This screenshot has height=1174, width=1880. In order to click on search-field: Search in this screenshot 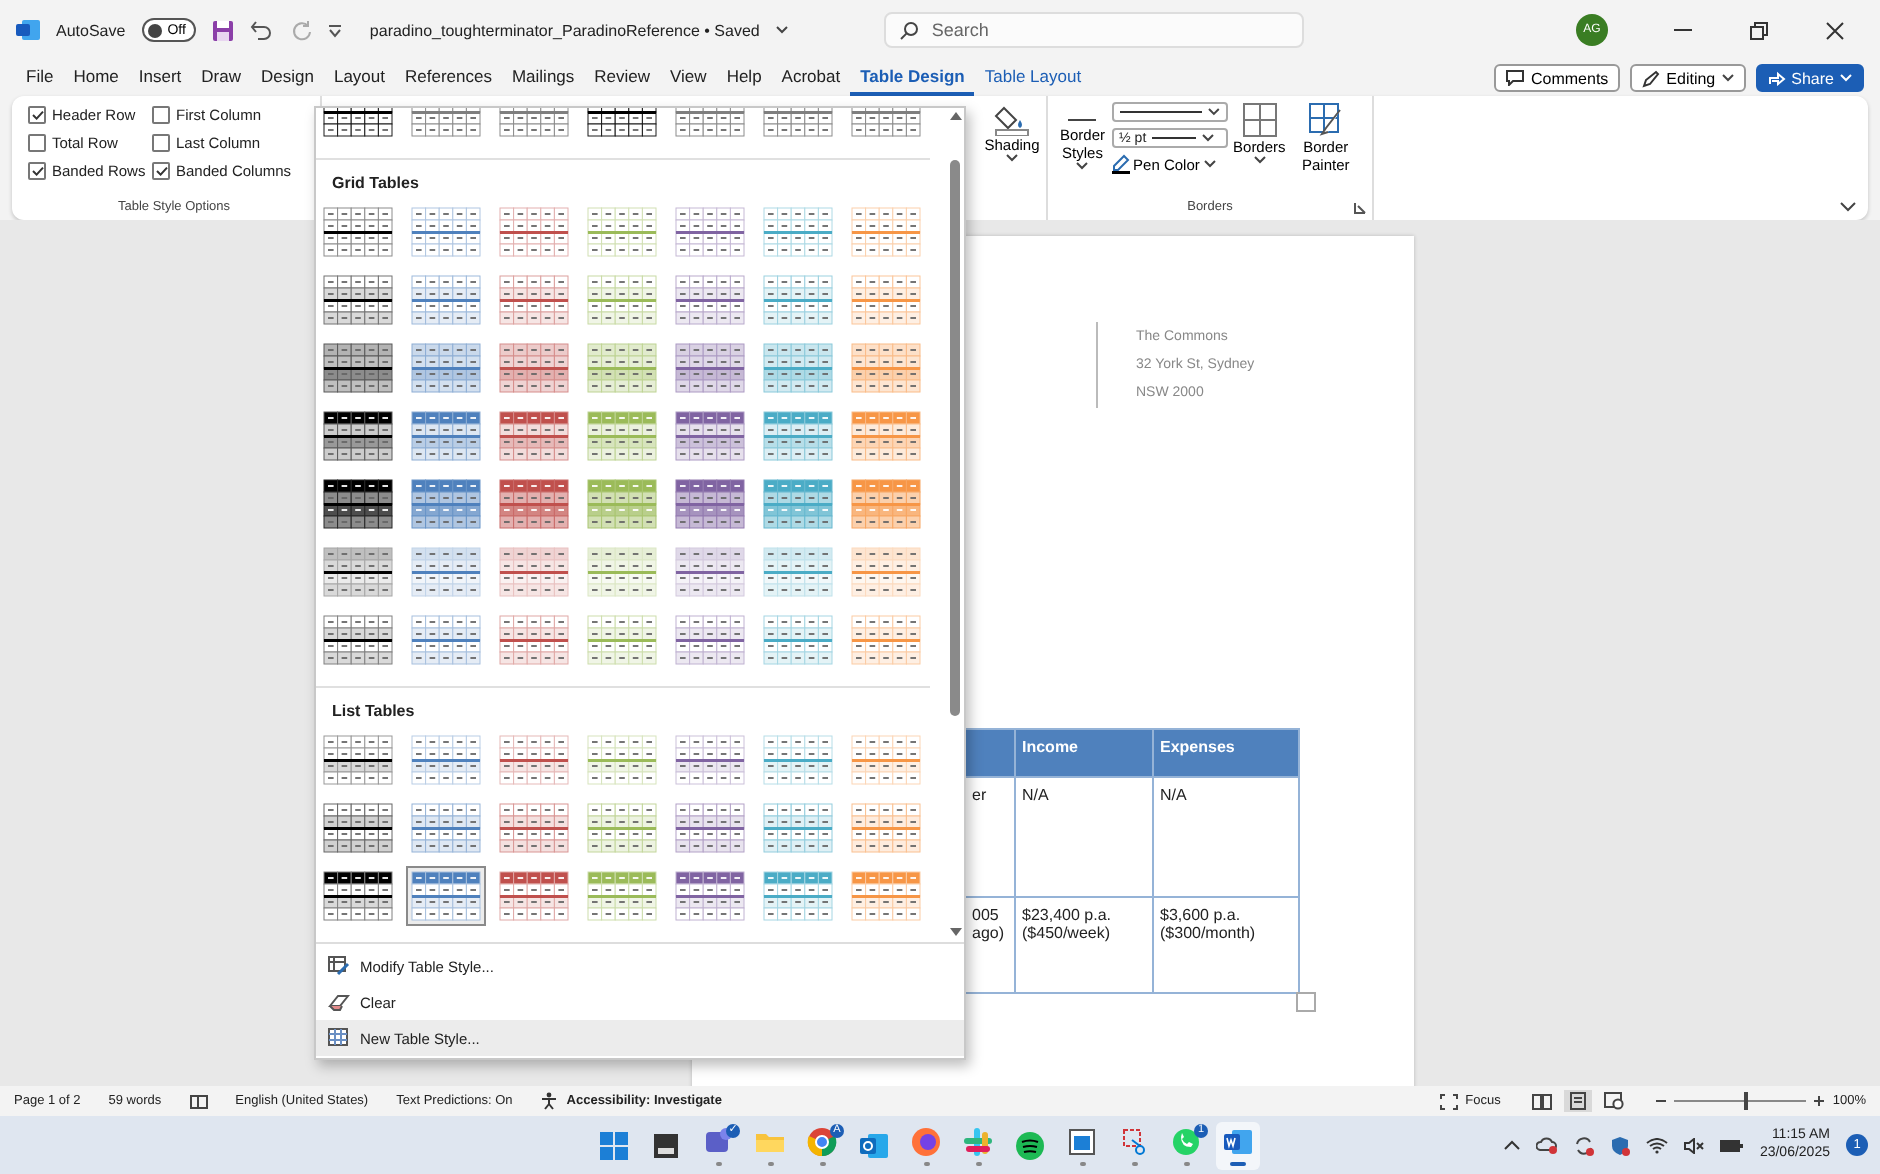, I will do `click(1093, 30)`.